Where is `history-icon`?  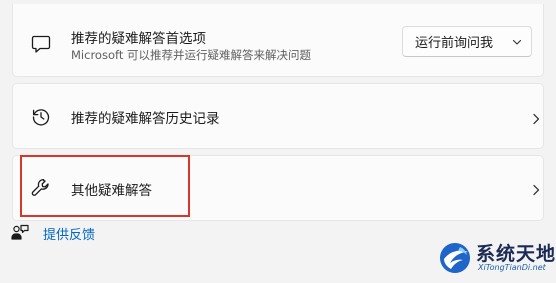 history-icon is located at coordinates (41, 117).